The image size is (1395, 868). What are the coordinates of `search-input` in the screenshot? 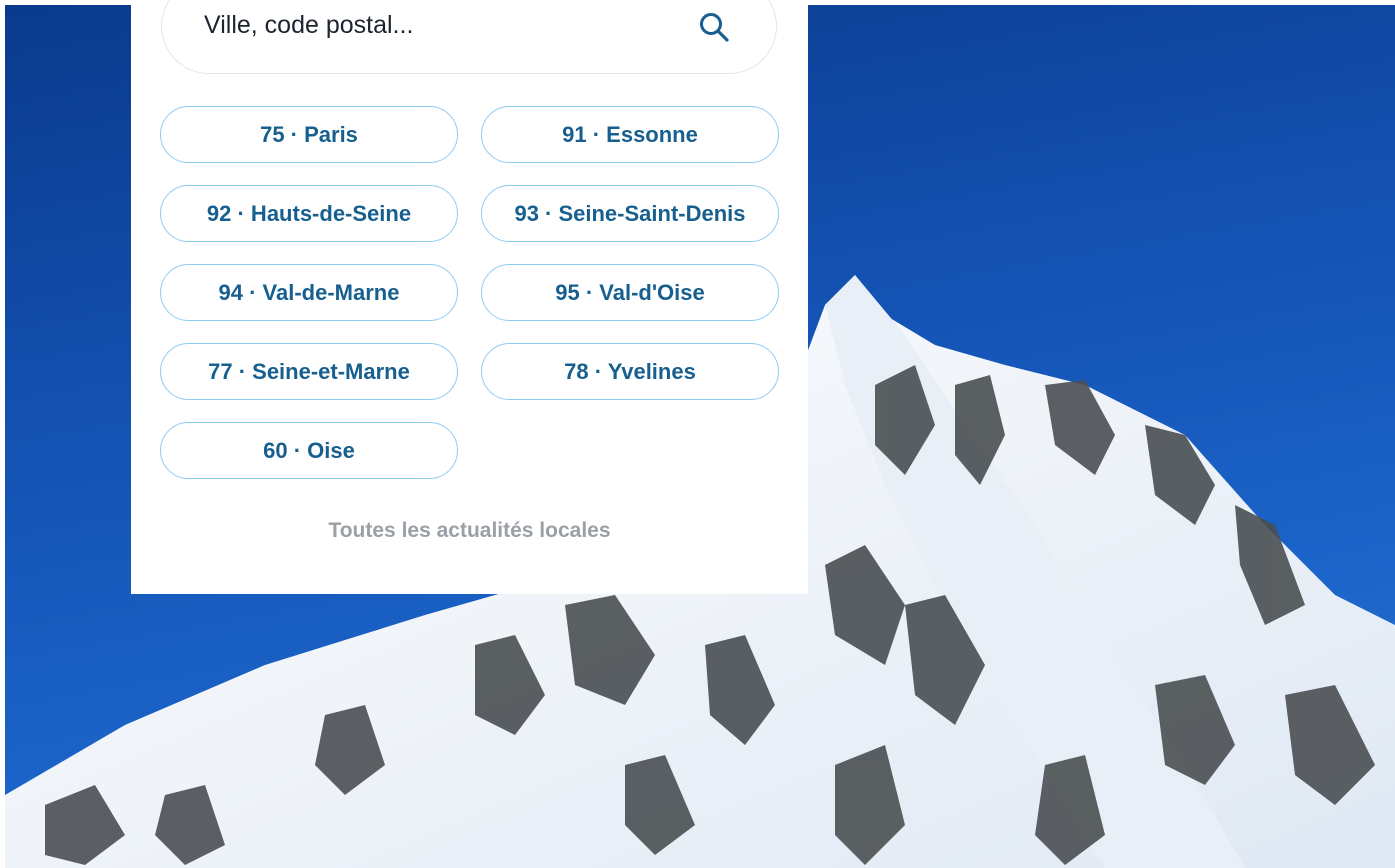 It's located at (439, 25).